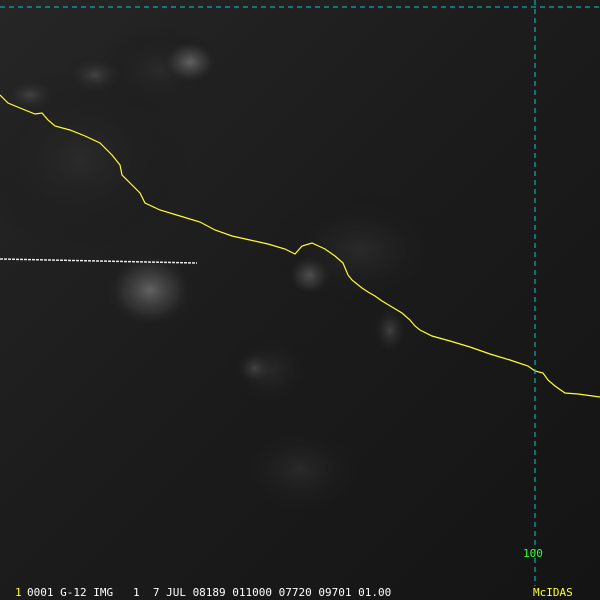 The width and height of the screenshot is (600, 600). Describe the element at coordinates (18, 592) in the screenshot. I see `frame-number: 1` at that location.